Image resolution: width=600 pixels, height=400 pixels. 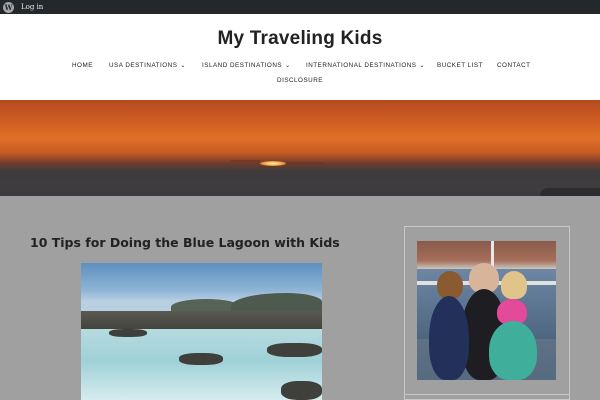 I want to click on admin-bar: W Log in, so click(x=300, y=7).